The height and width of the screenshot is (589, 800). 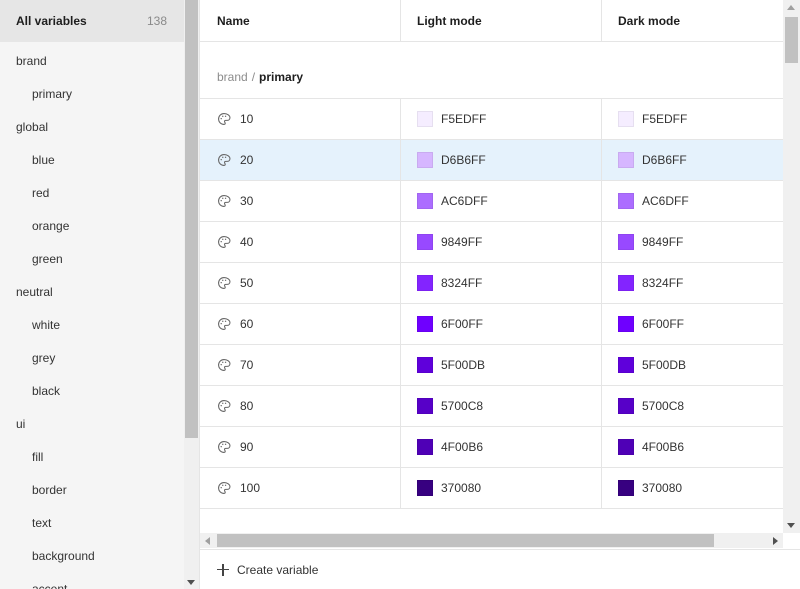 What do you see at coordinates (92, 457) in the screenshot?
I see `sidebar-item-fill: fill` at bounding box center [92, 457].